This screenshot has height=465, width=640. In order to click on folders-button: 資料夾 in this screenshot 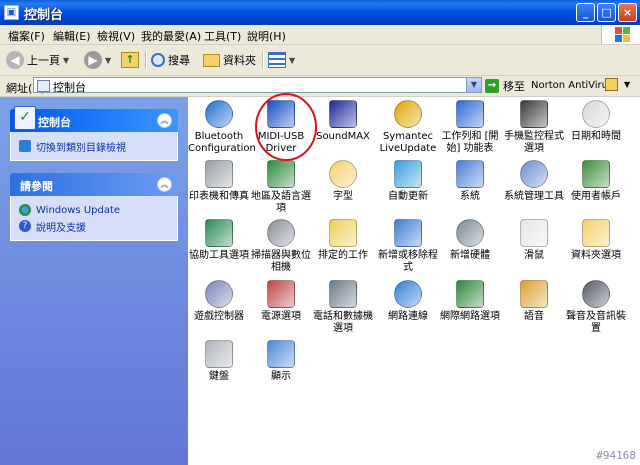, I will do `click(229, 60)`.